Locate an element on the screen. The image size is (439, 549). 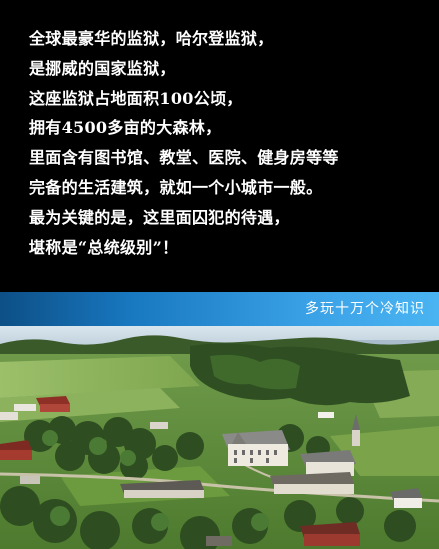
text-line: 完备的生活建筑，就如一个小城市一般。 is located at coordinates (176, 187).